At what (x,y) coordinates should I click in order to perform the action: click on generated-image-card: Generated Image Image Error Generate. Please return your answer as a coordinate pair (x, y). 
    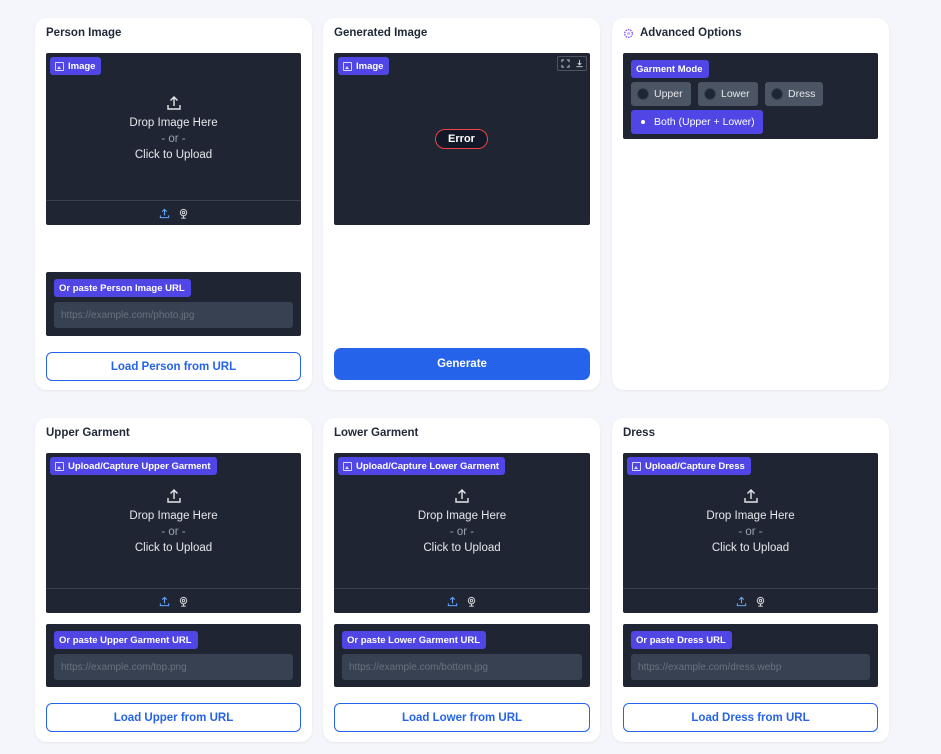
    Looking at the image, I should click on (461, 204).